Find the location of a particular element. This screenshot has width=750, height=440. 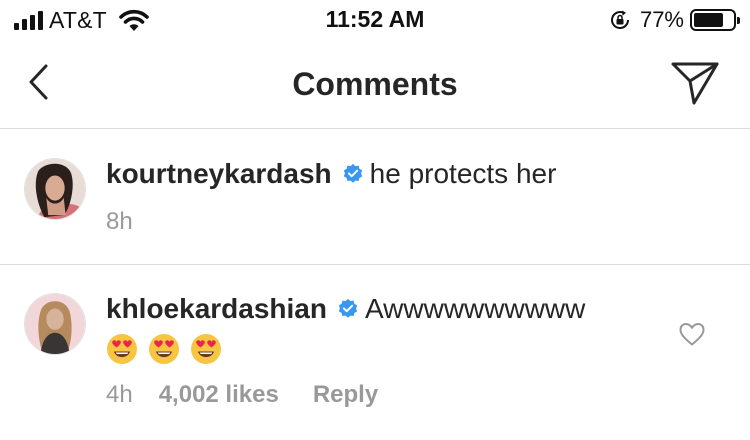

emoji-row is located at coordinates (383, 349).